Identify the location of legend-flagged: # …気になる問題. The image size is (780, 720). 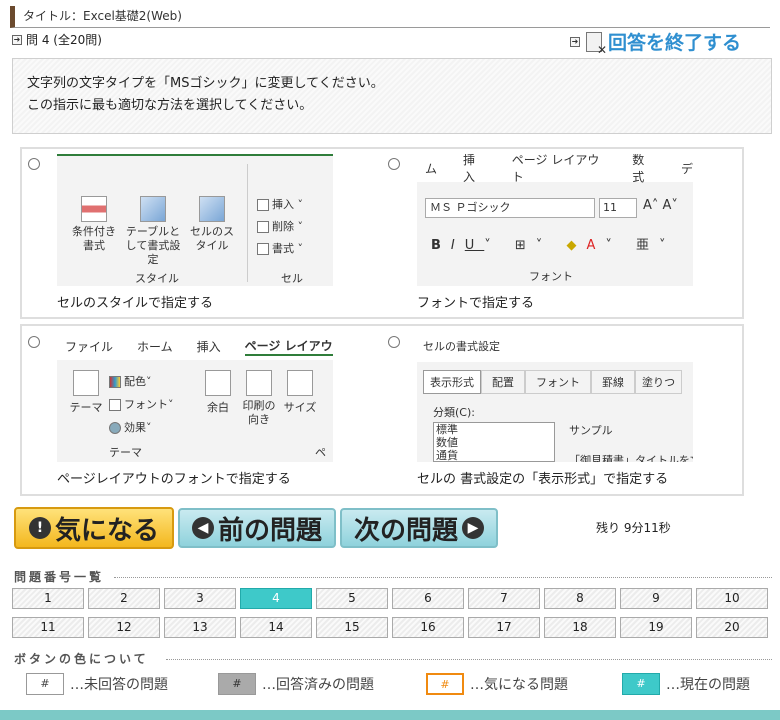
(497, 684).